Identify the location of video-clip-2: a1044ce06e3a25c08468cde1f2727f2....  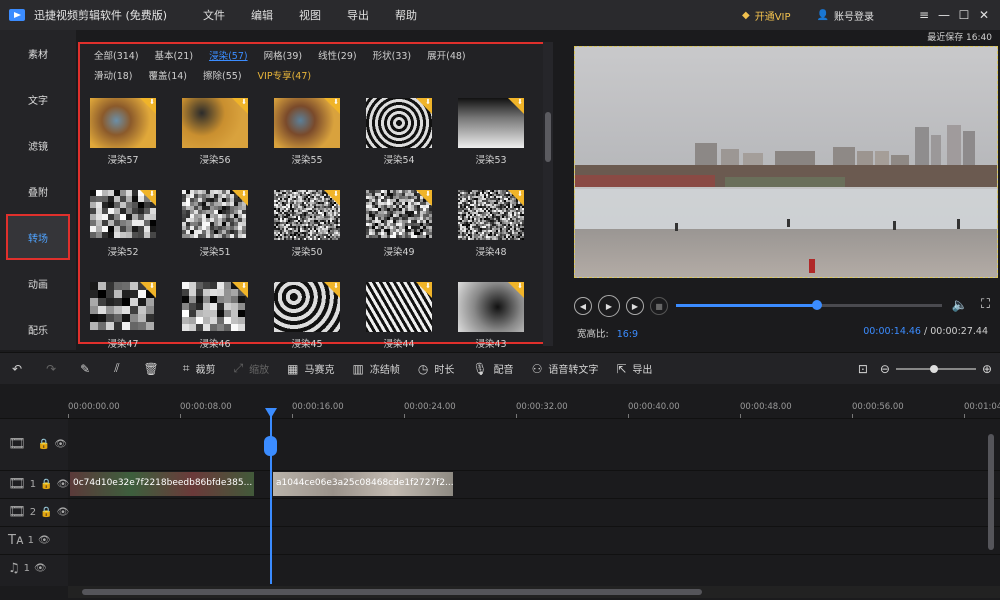
(363, 484).